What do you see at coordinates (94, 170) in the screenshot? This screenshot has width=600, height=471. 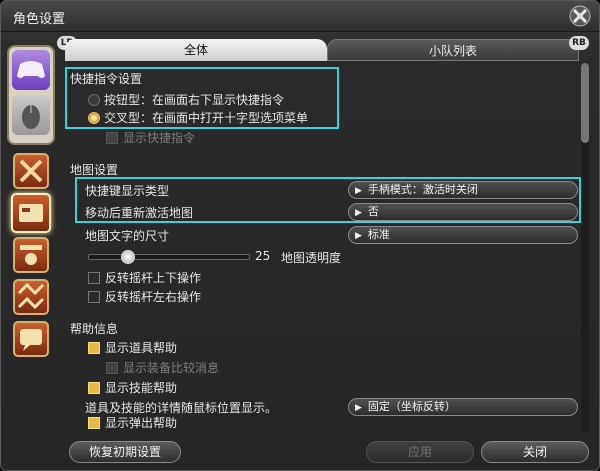 I see `map-section-header: 地图设置` at bounding box center [94, 170].